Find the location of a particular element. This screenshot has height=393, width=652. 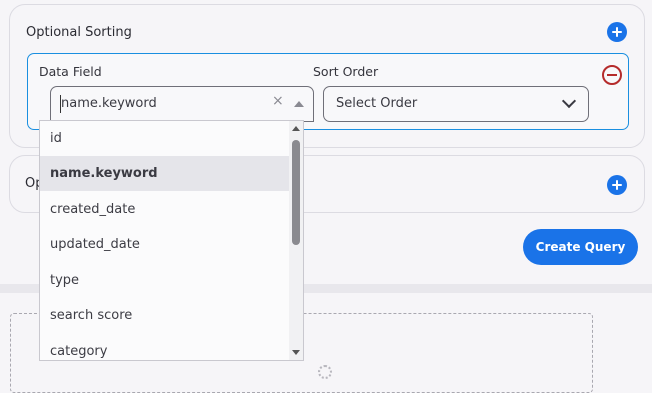

data-field-label: Data Field is located at coordinates (70, 71).